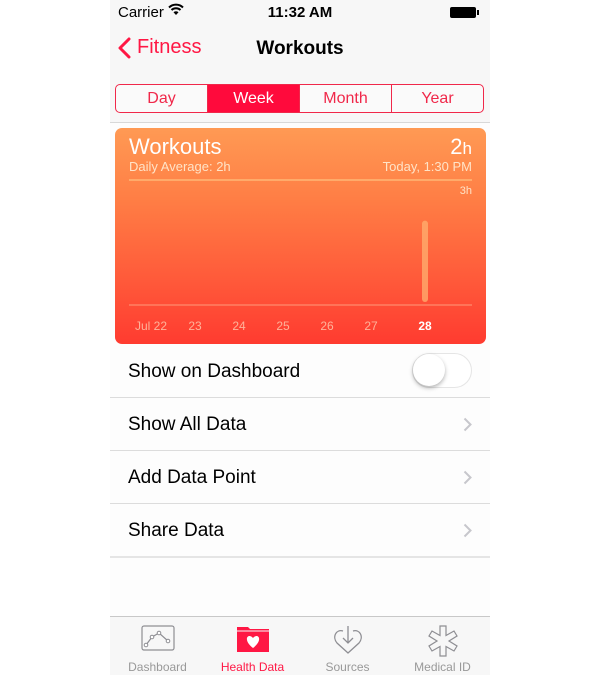  Describe the element at coordinates (195, 326) in the screenshot. I see `x-tick-label: 23` at that location.